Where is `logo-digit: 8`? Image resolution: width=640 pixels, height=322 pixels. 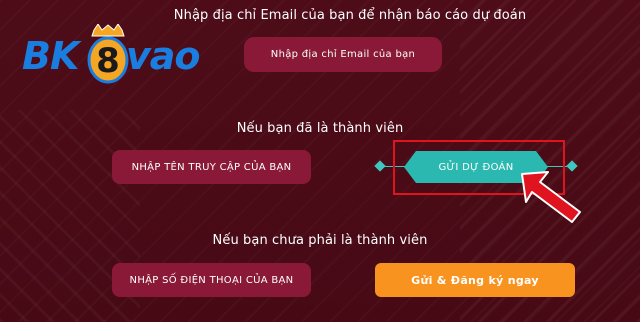 logo-digit: 8 is located at coordinates (108, 61).